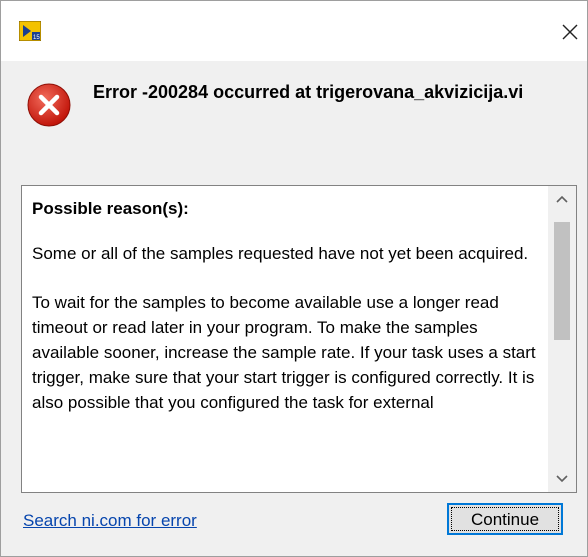  What do you see at coordinates (294, 31) in the screenshot?
I see `title-bar: 15` at bounding box center [294, 31].